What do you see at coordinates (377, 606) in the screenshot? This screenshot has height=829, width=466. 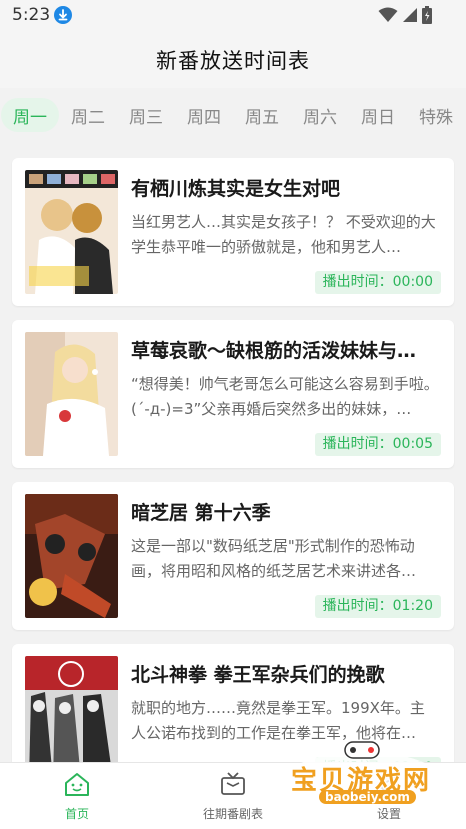 I see `air-time-badge: 播出时间：01:20` at bounding box center [377, 606].